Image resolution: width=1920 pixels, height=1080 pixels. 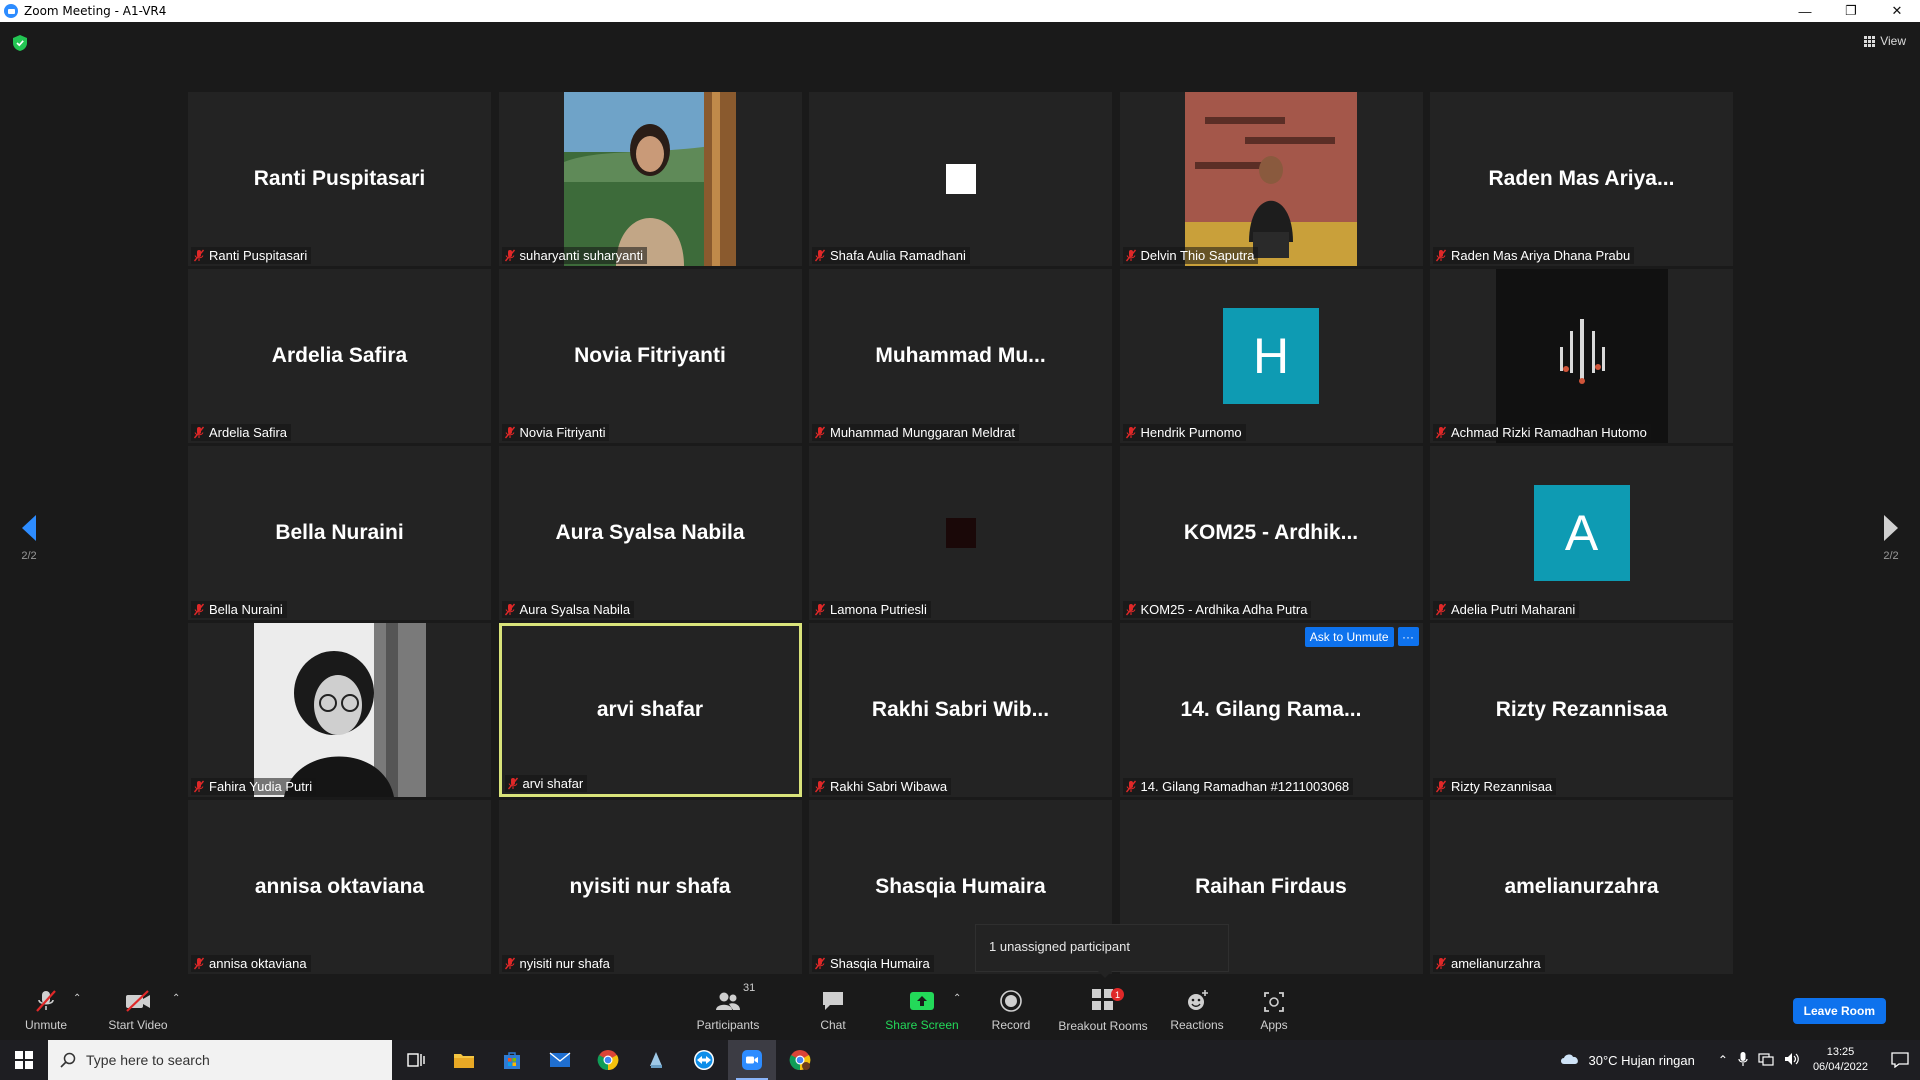 What do you see at coordinates (560, 1060) in the screenshot?
I see `mail-icon` at bounding box center [560, 1060].